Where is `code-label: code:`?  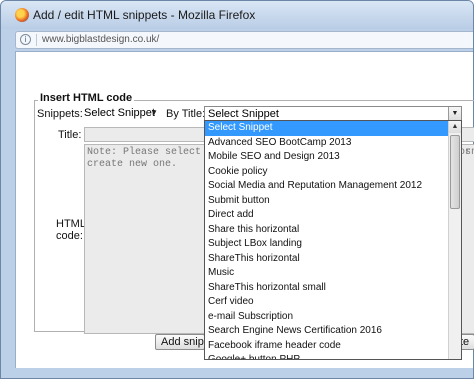 code-label: code: is located at coordinates (69, 236).